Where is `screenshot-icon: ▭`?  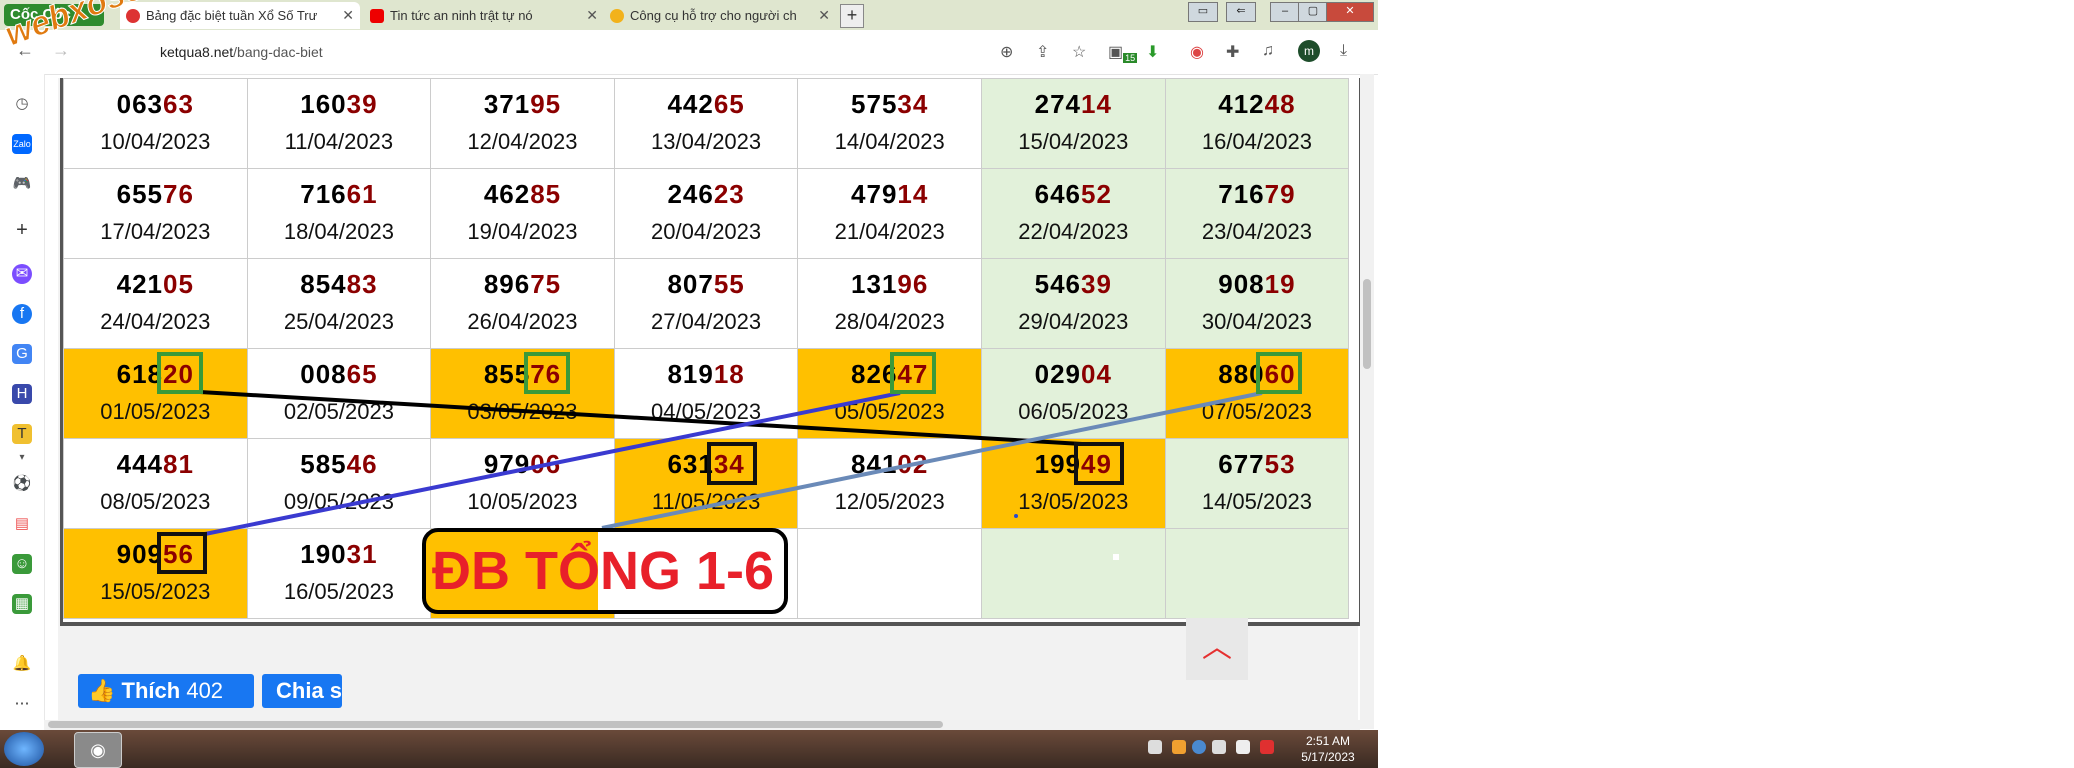
screenshot-icon: ▭ is located at coordinates (1203, 12).